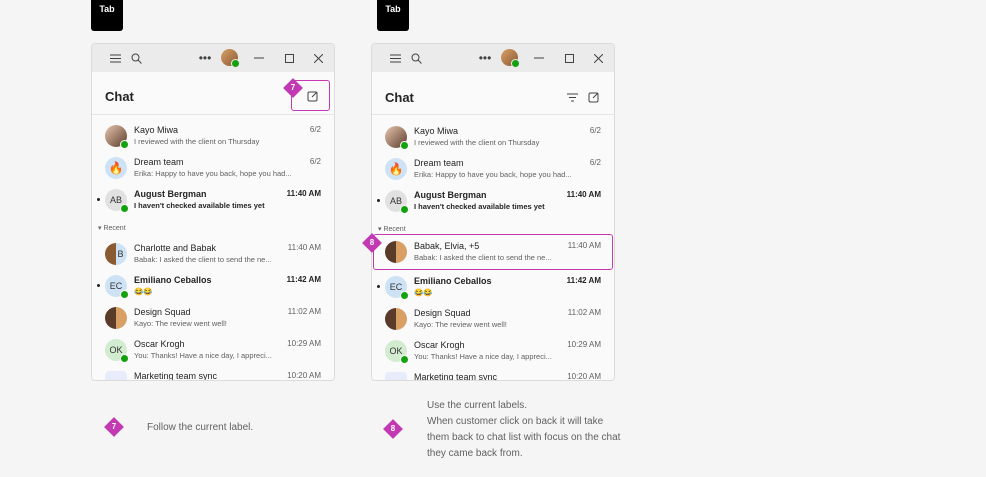 This screenshot has width=986, height=477. Describe the element at coordinates (156, 130) in the screenshot. I see `chat-name: Kayo Miwa` at that location.